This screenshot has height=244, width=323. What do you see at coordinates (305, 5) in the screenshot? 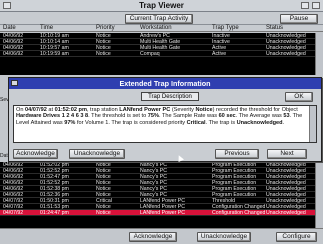
I see `minimize-icon` at bounding box center [305, 5].